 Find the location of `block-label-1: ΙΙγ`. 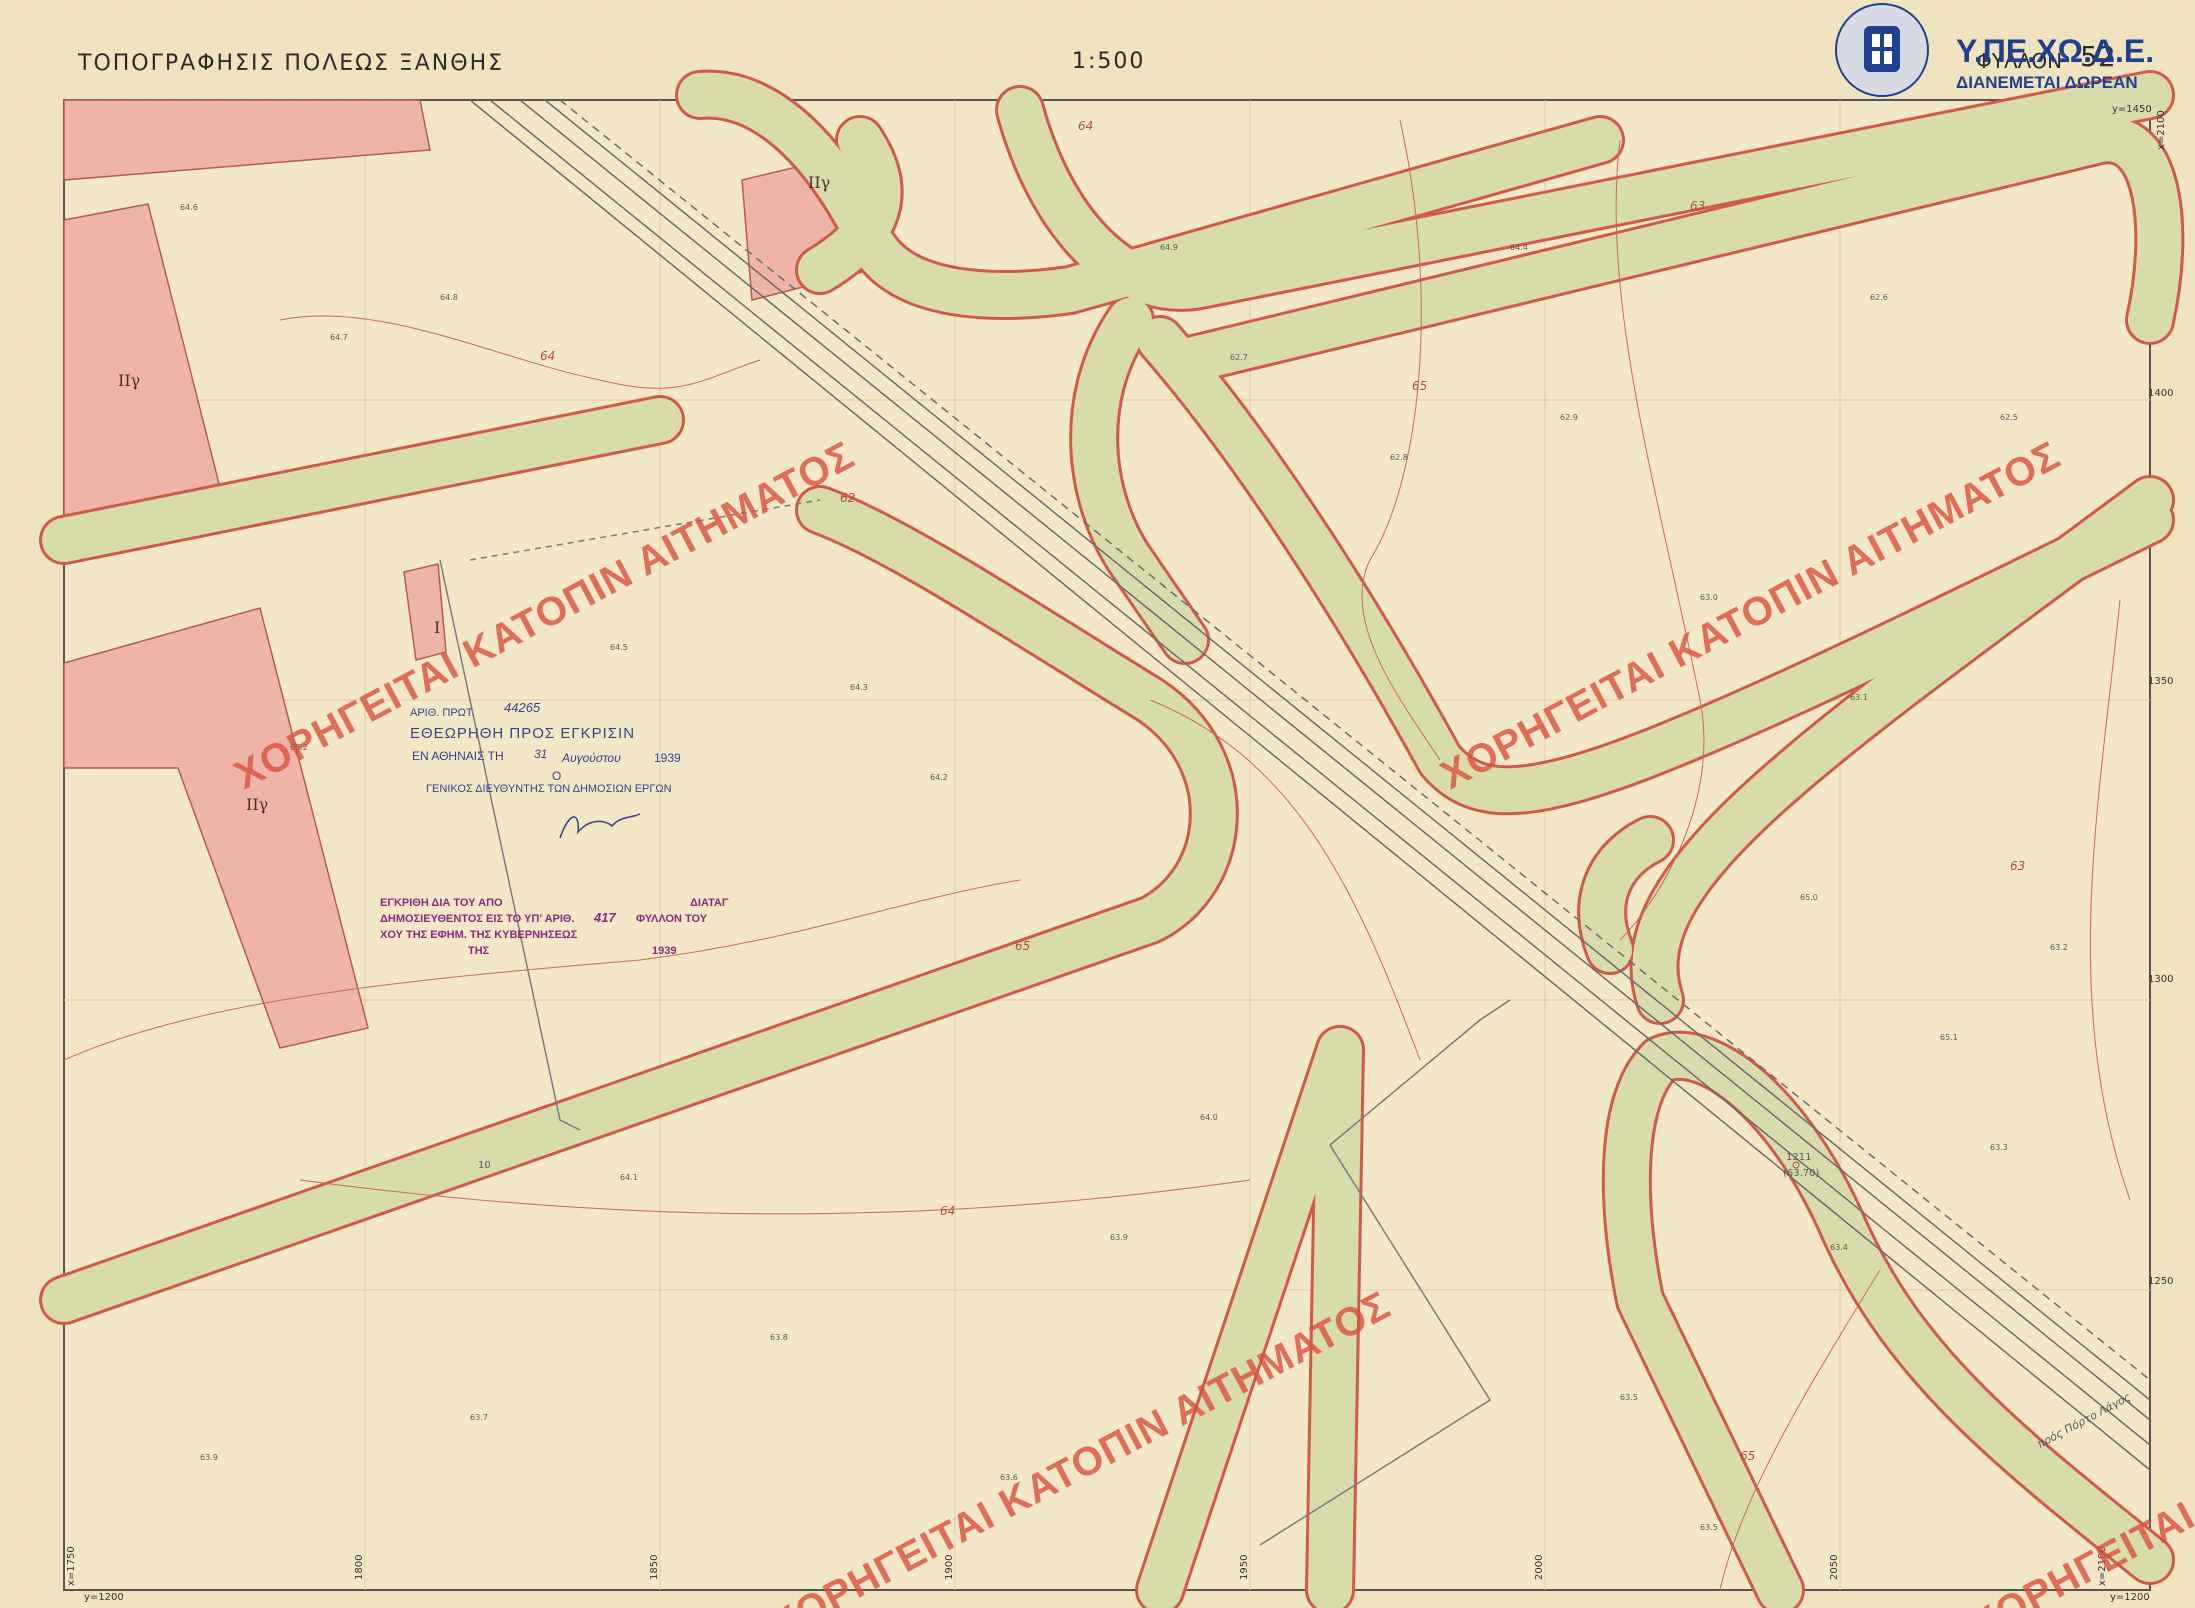

block-label-1: ΙΙγ is located at coordinates (129, 380).